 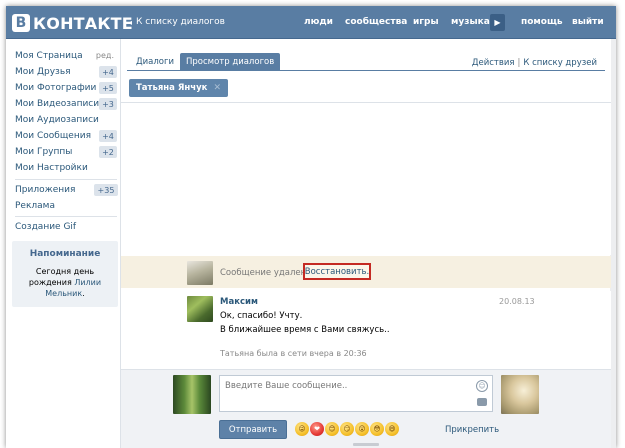 What do you see at coordinates (482, 386) in the screenshot?
I see `smile-icon: ☺` at bounding box center [482, 386].